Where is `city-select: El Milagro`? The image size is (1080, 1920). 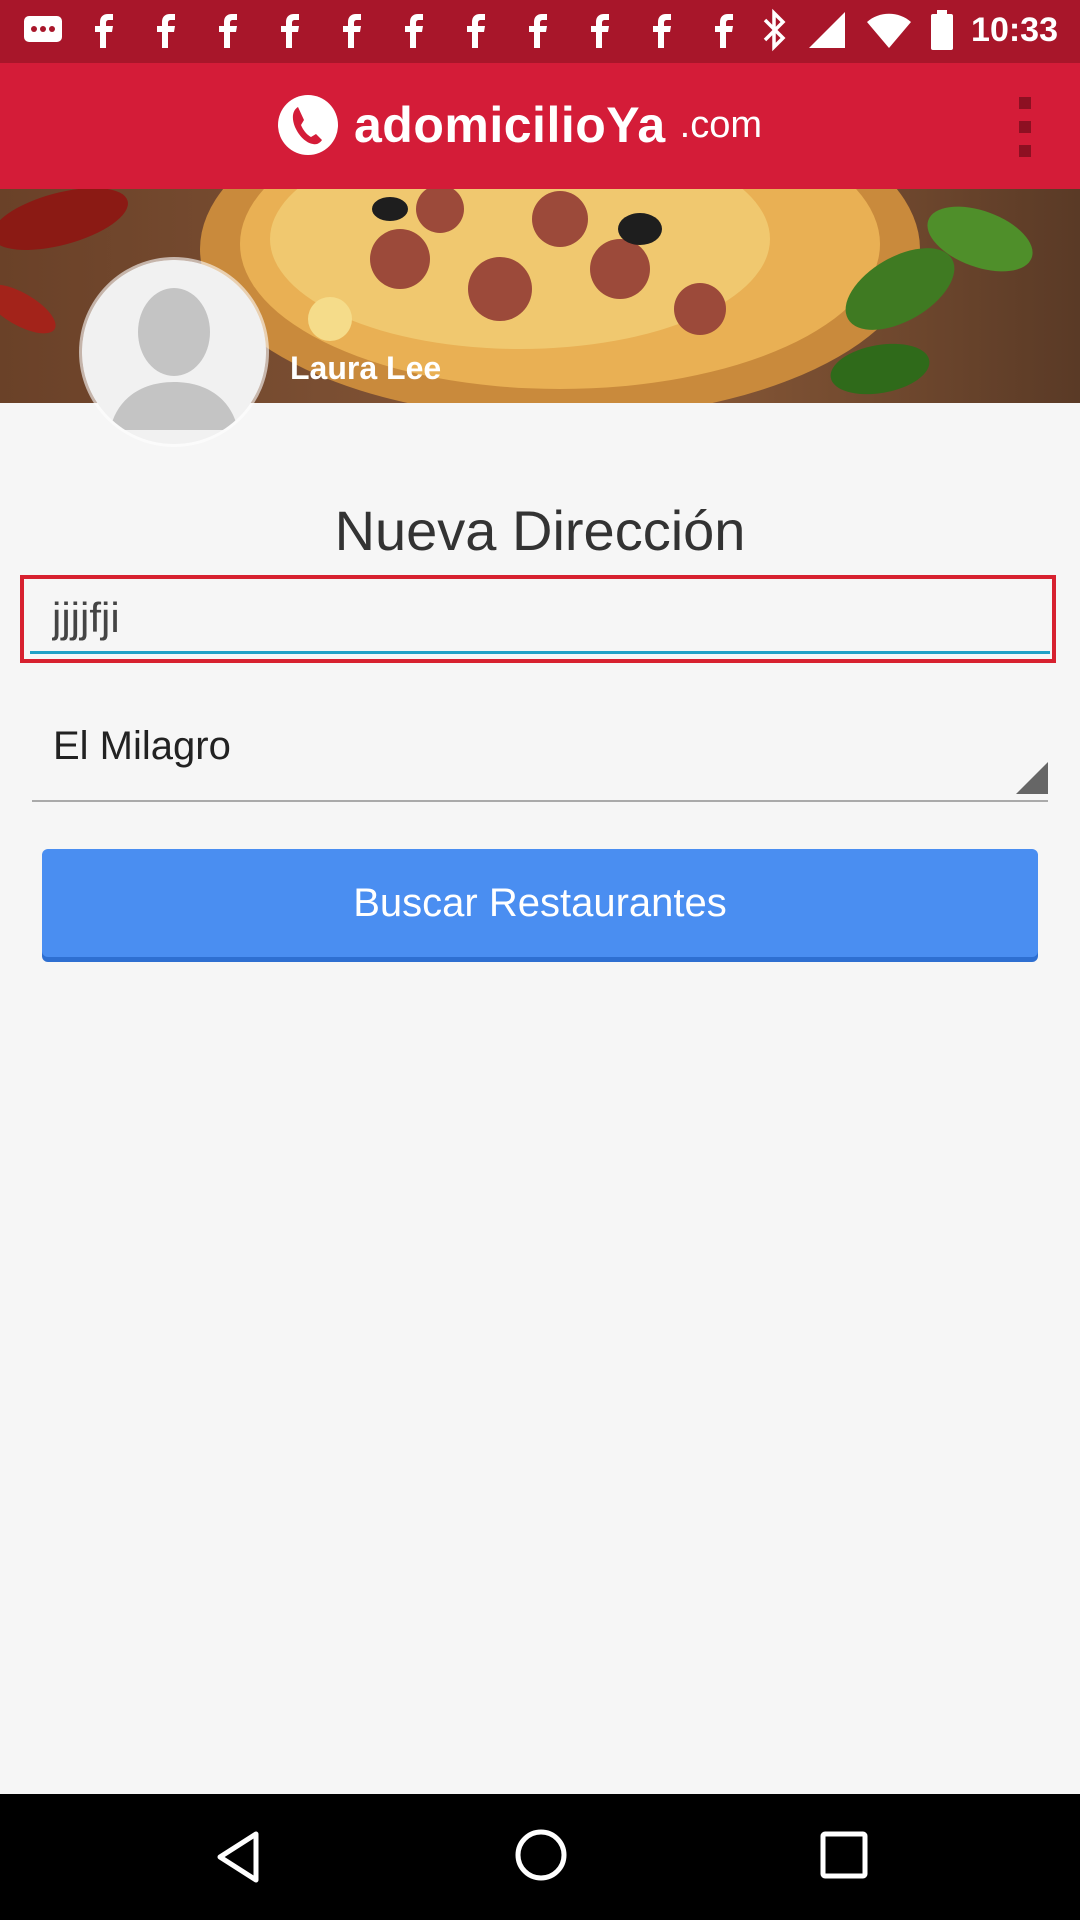 city-select: El Milagro is located at coordinates (540, 757).